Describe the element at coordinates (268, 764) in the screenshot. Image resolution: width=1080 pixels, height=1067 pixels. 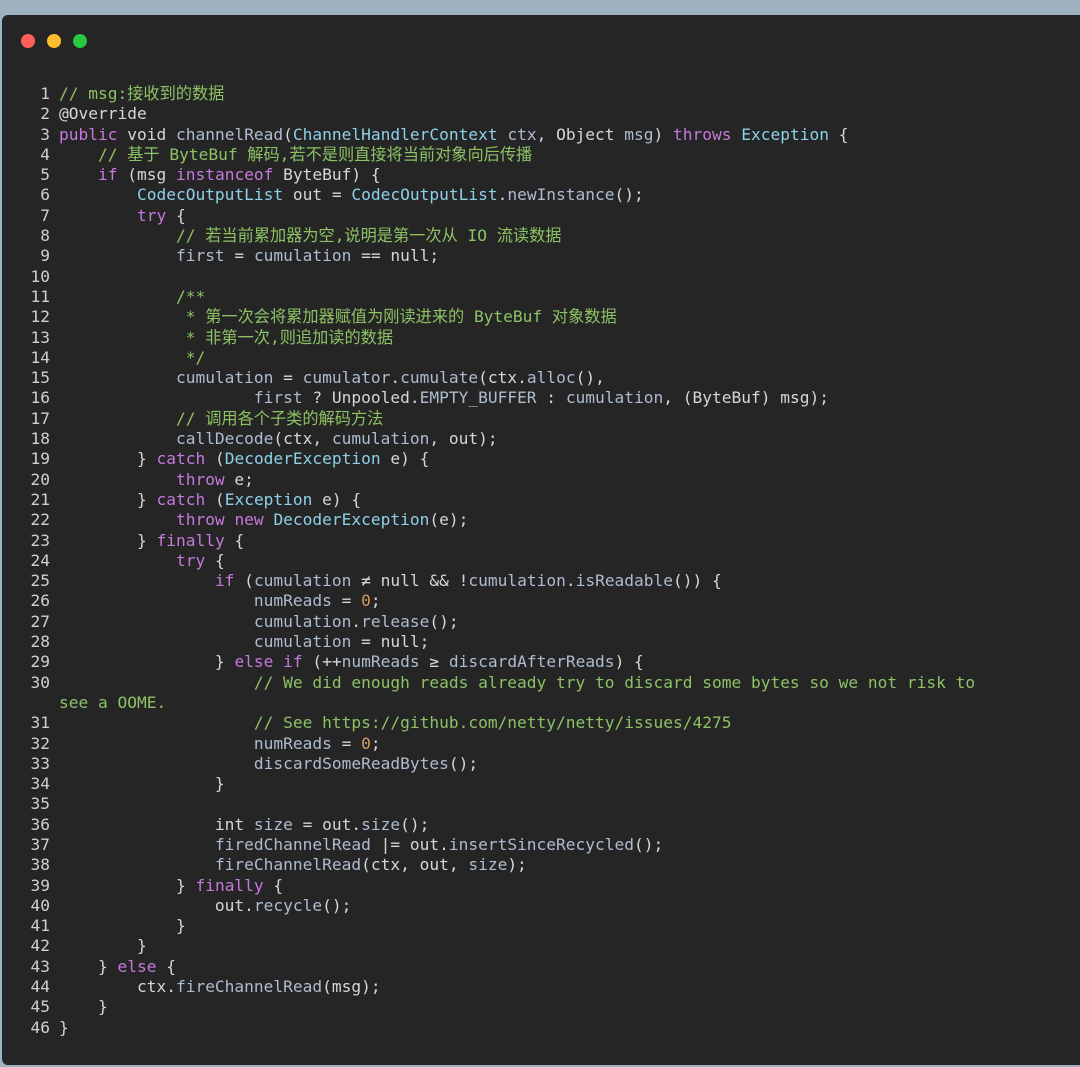
I see `line-text: discardSomeReadBytes();` at that location.